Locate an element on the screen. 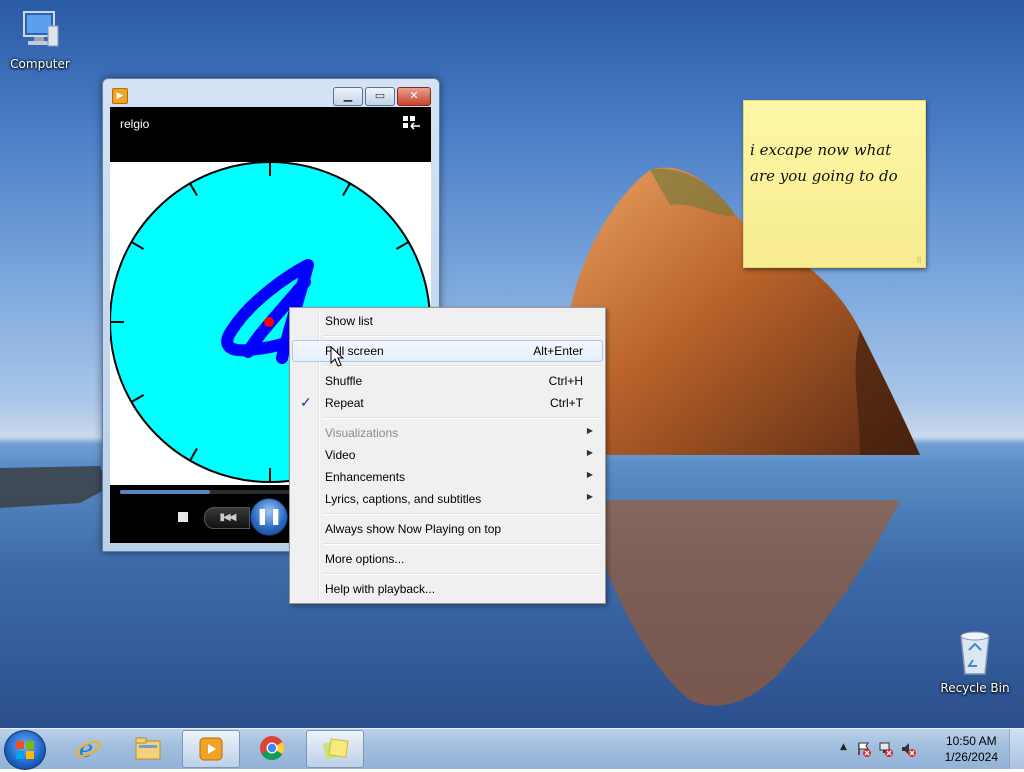 Image resolution: width=1024 pixels, height=772 pixels. menu-item-repeat: ✓ Repeat Ctrl+T is located at coordinates (447, 403).